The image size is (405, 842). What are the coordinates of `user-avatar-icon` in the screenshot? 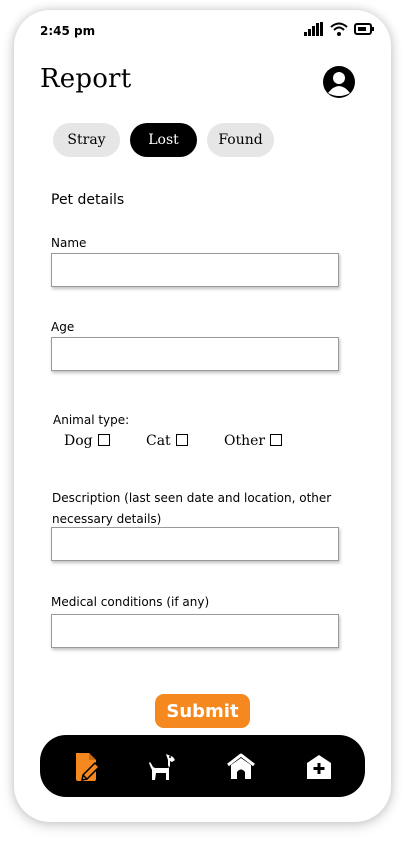 It's located at (339, 82).